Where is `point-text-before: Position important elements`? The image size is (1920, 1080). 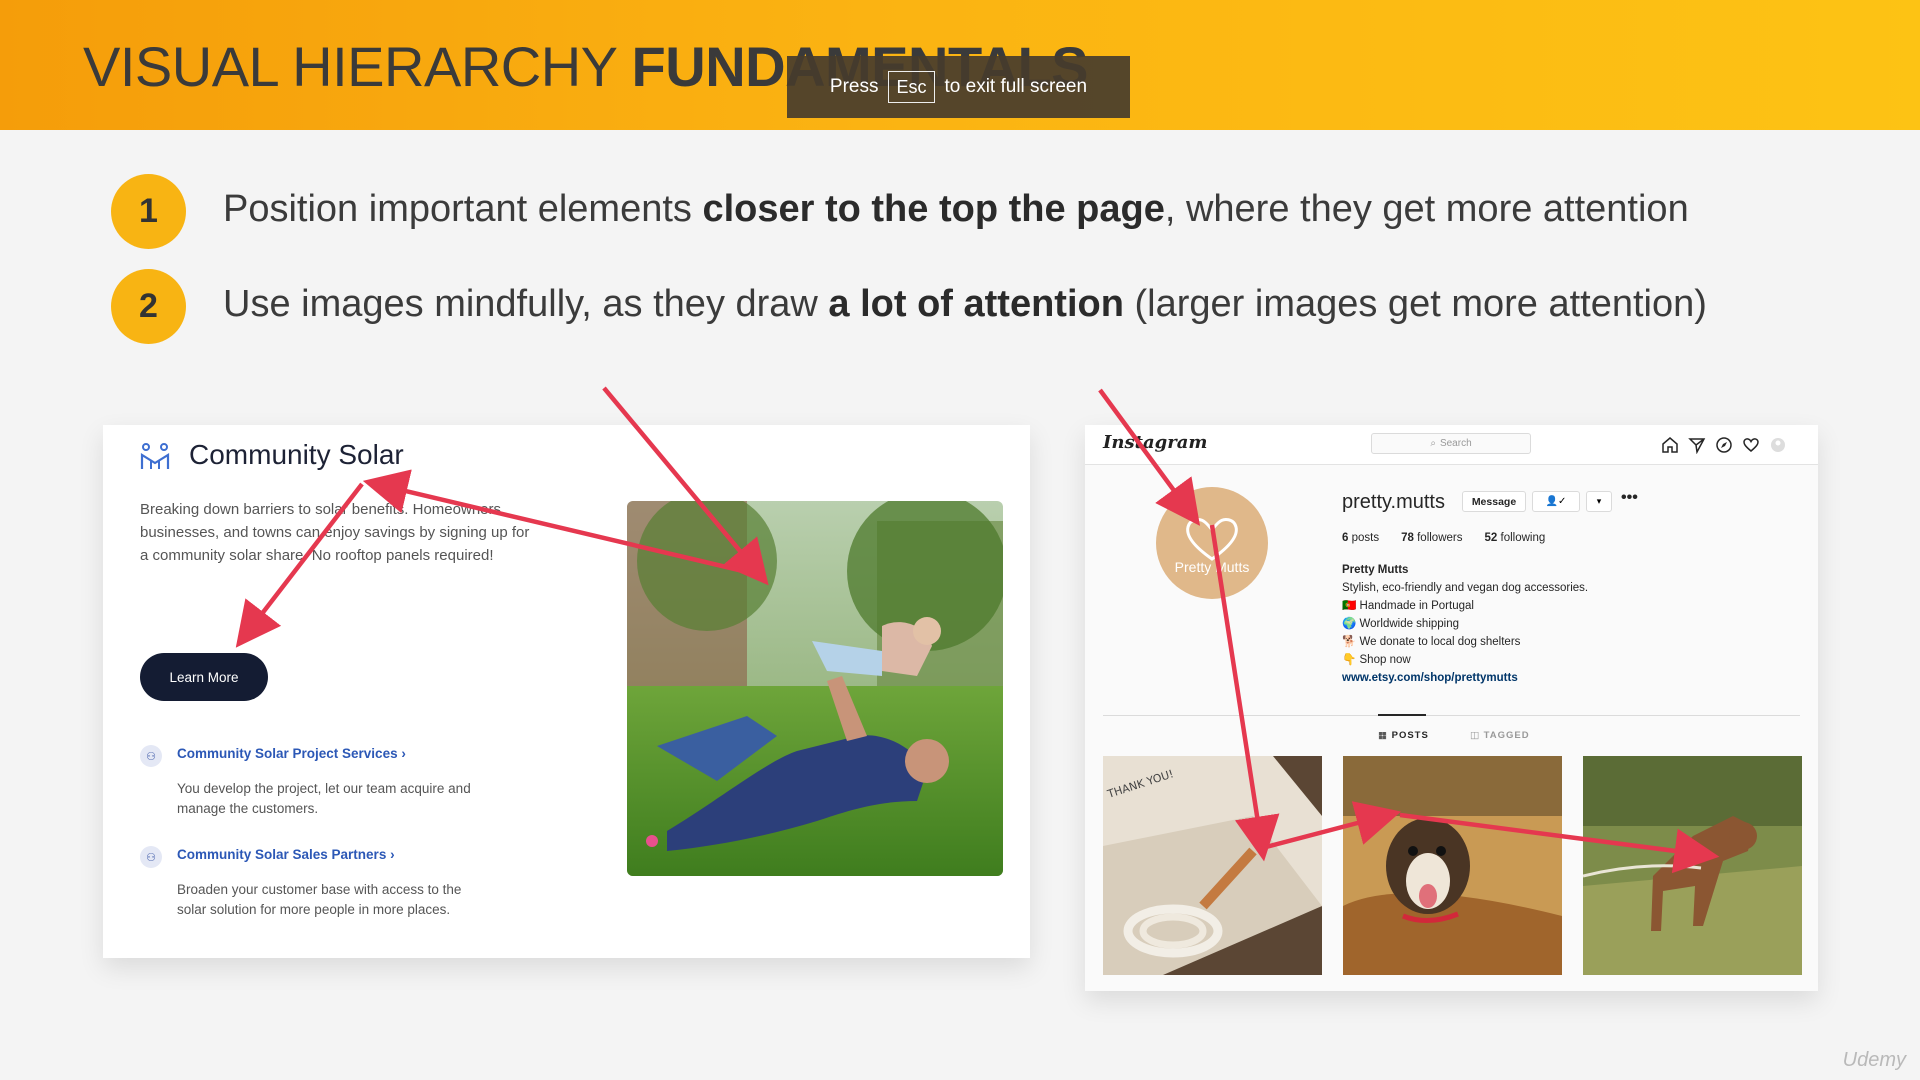 point-text-before: Position important elements is located at coordinates (463, 209).